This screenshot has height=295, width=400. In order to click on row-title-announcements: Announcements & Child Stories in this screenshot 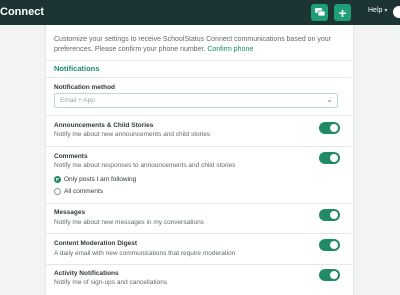, I will do `click(104, 125)`.